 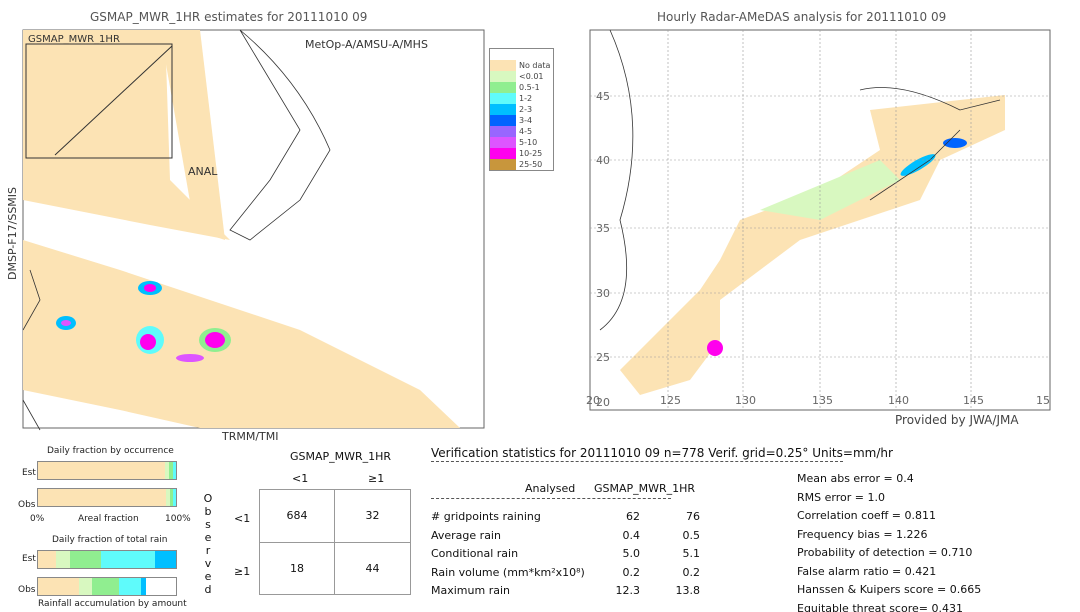 I want to click on sensor-bottom: TRMM/TMI, so click(x=250, y=436).